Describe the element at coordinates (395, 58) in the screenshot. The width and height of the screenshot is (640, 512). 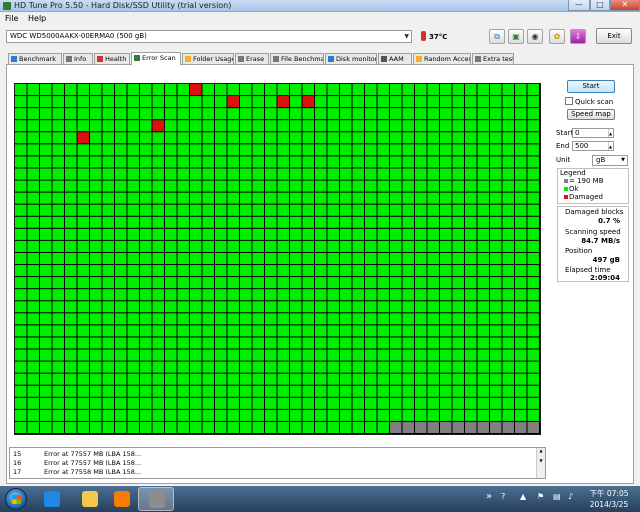
I see `tab-aam: AAM` at that location.